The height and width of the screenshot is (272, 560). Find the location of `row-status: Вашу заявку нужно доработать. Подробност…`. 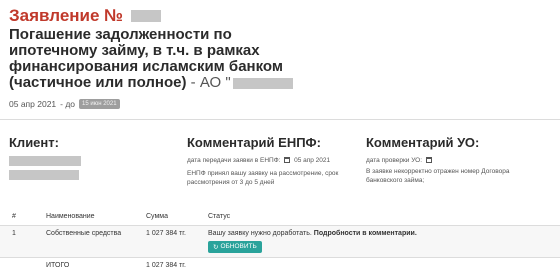

row-status: Вашу заявку нужно доработать. Подробност… is located at coordinates (382, 241).